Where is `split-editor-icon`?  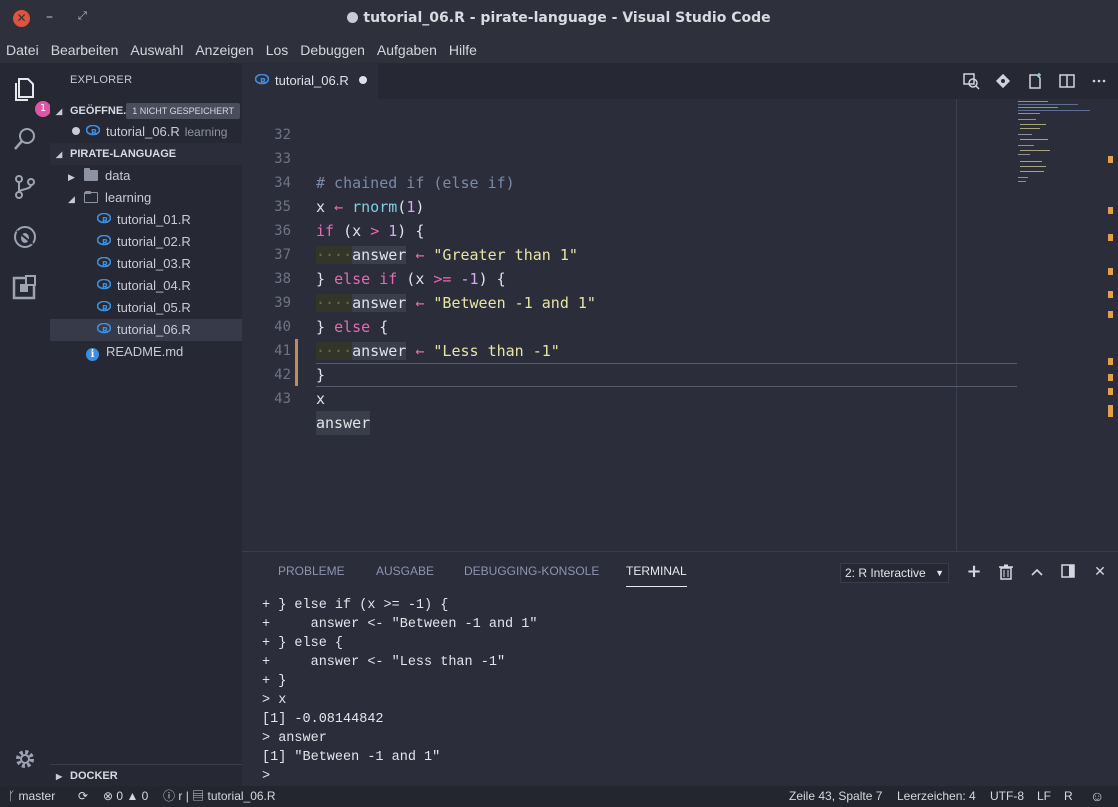 split-editor-icon is located at coordinates (1067, 81).